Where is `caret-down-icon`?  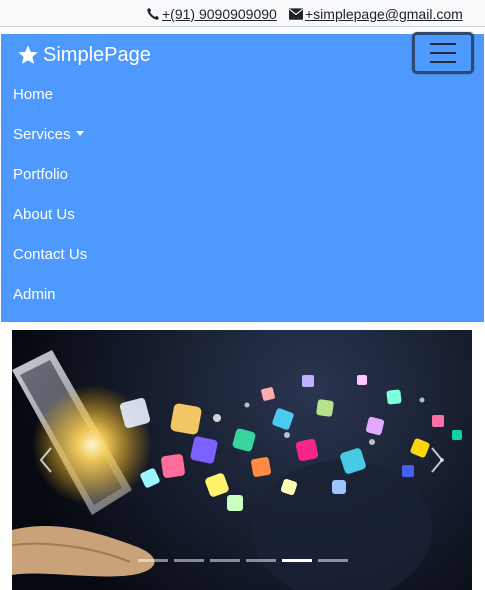 caret-down-icon is located at coordinates (79, 133).